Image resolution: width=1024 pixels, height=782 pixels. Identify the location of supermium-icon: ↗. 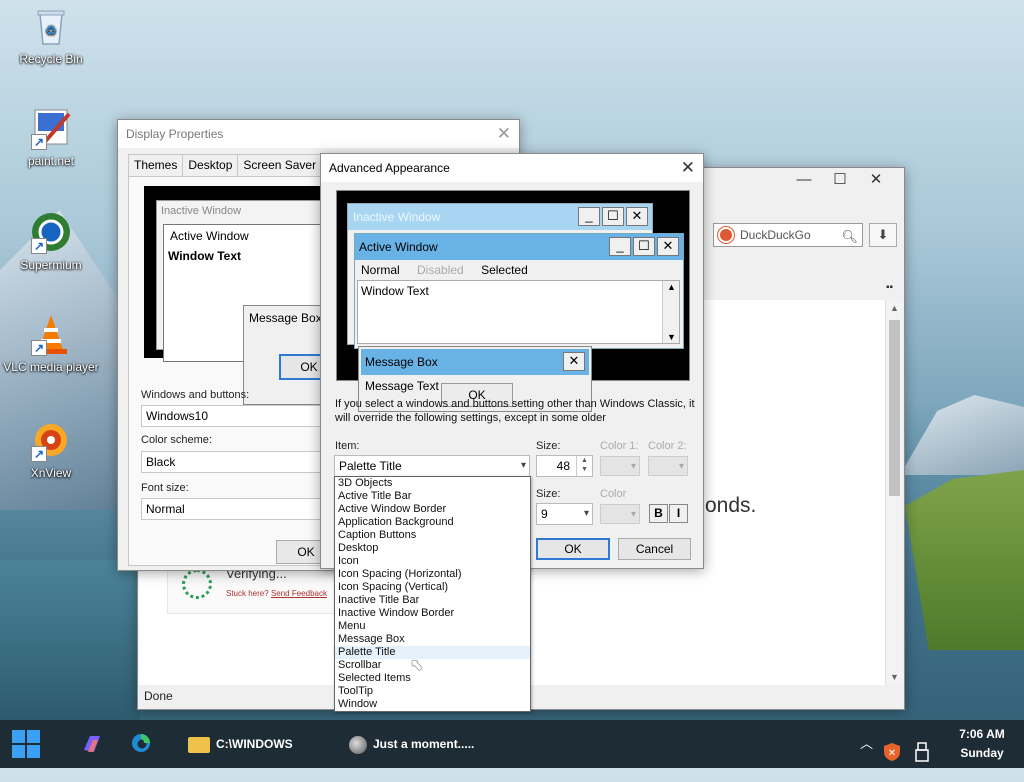
(51, 232).